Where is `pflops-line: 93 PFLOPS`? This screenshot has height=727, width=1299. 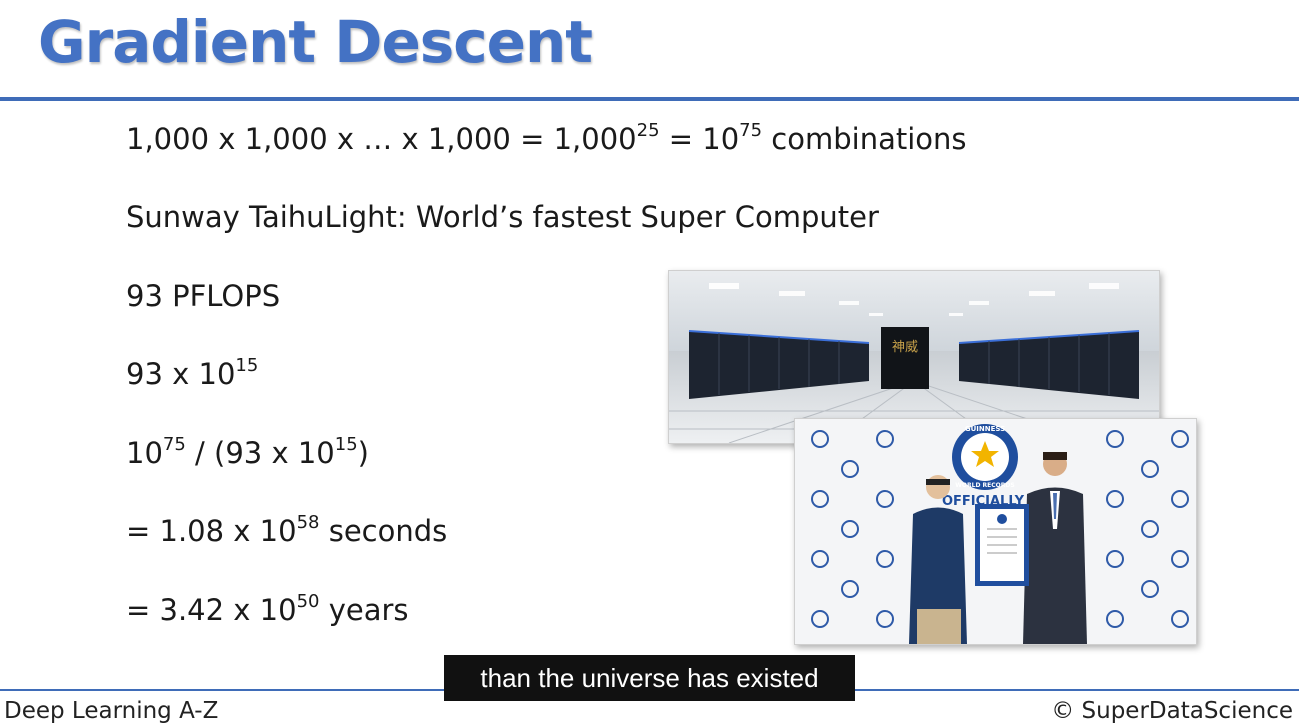 pflops-line: 93 PFLOPS is located at coordinates (203, 296).